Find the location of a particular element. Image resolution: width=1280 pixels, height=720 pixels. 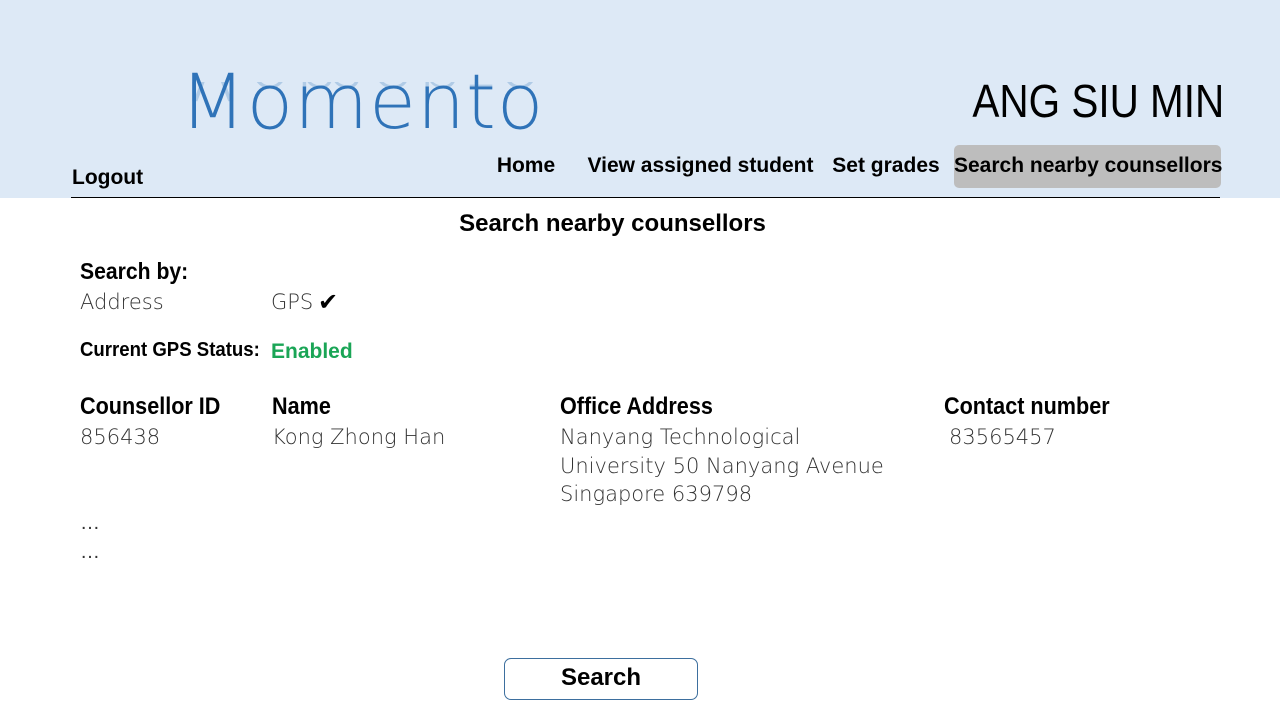

column-header-counsellor-id: Counsellor ID is located at coordinates (150, 406).